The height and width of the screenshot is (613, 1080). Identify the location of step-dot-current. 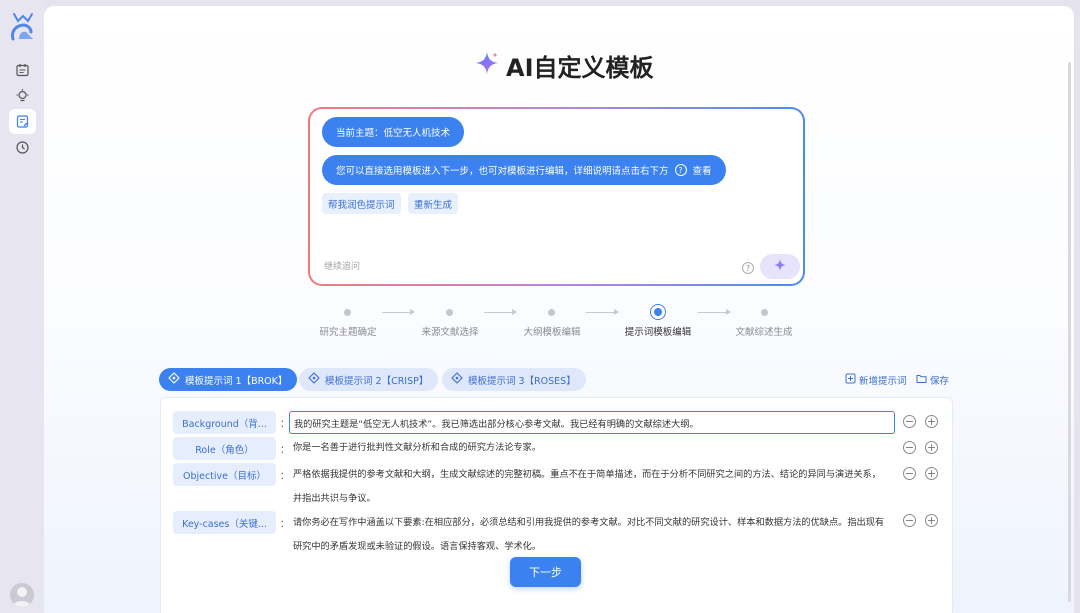
(658, 312).